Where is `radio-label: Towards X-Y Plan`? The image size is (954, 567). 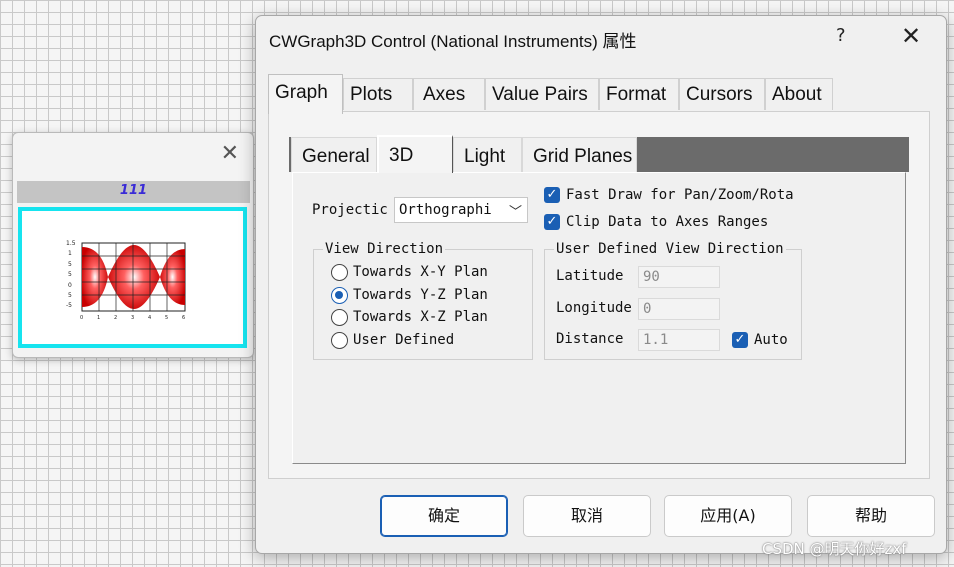
radio-label: Towards X-Y Plan is located at coordinates (420, 272).